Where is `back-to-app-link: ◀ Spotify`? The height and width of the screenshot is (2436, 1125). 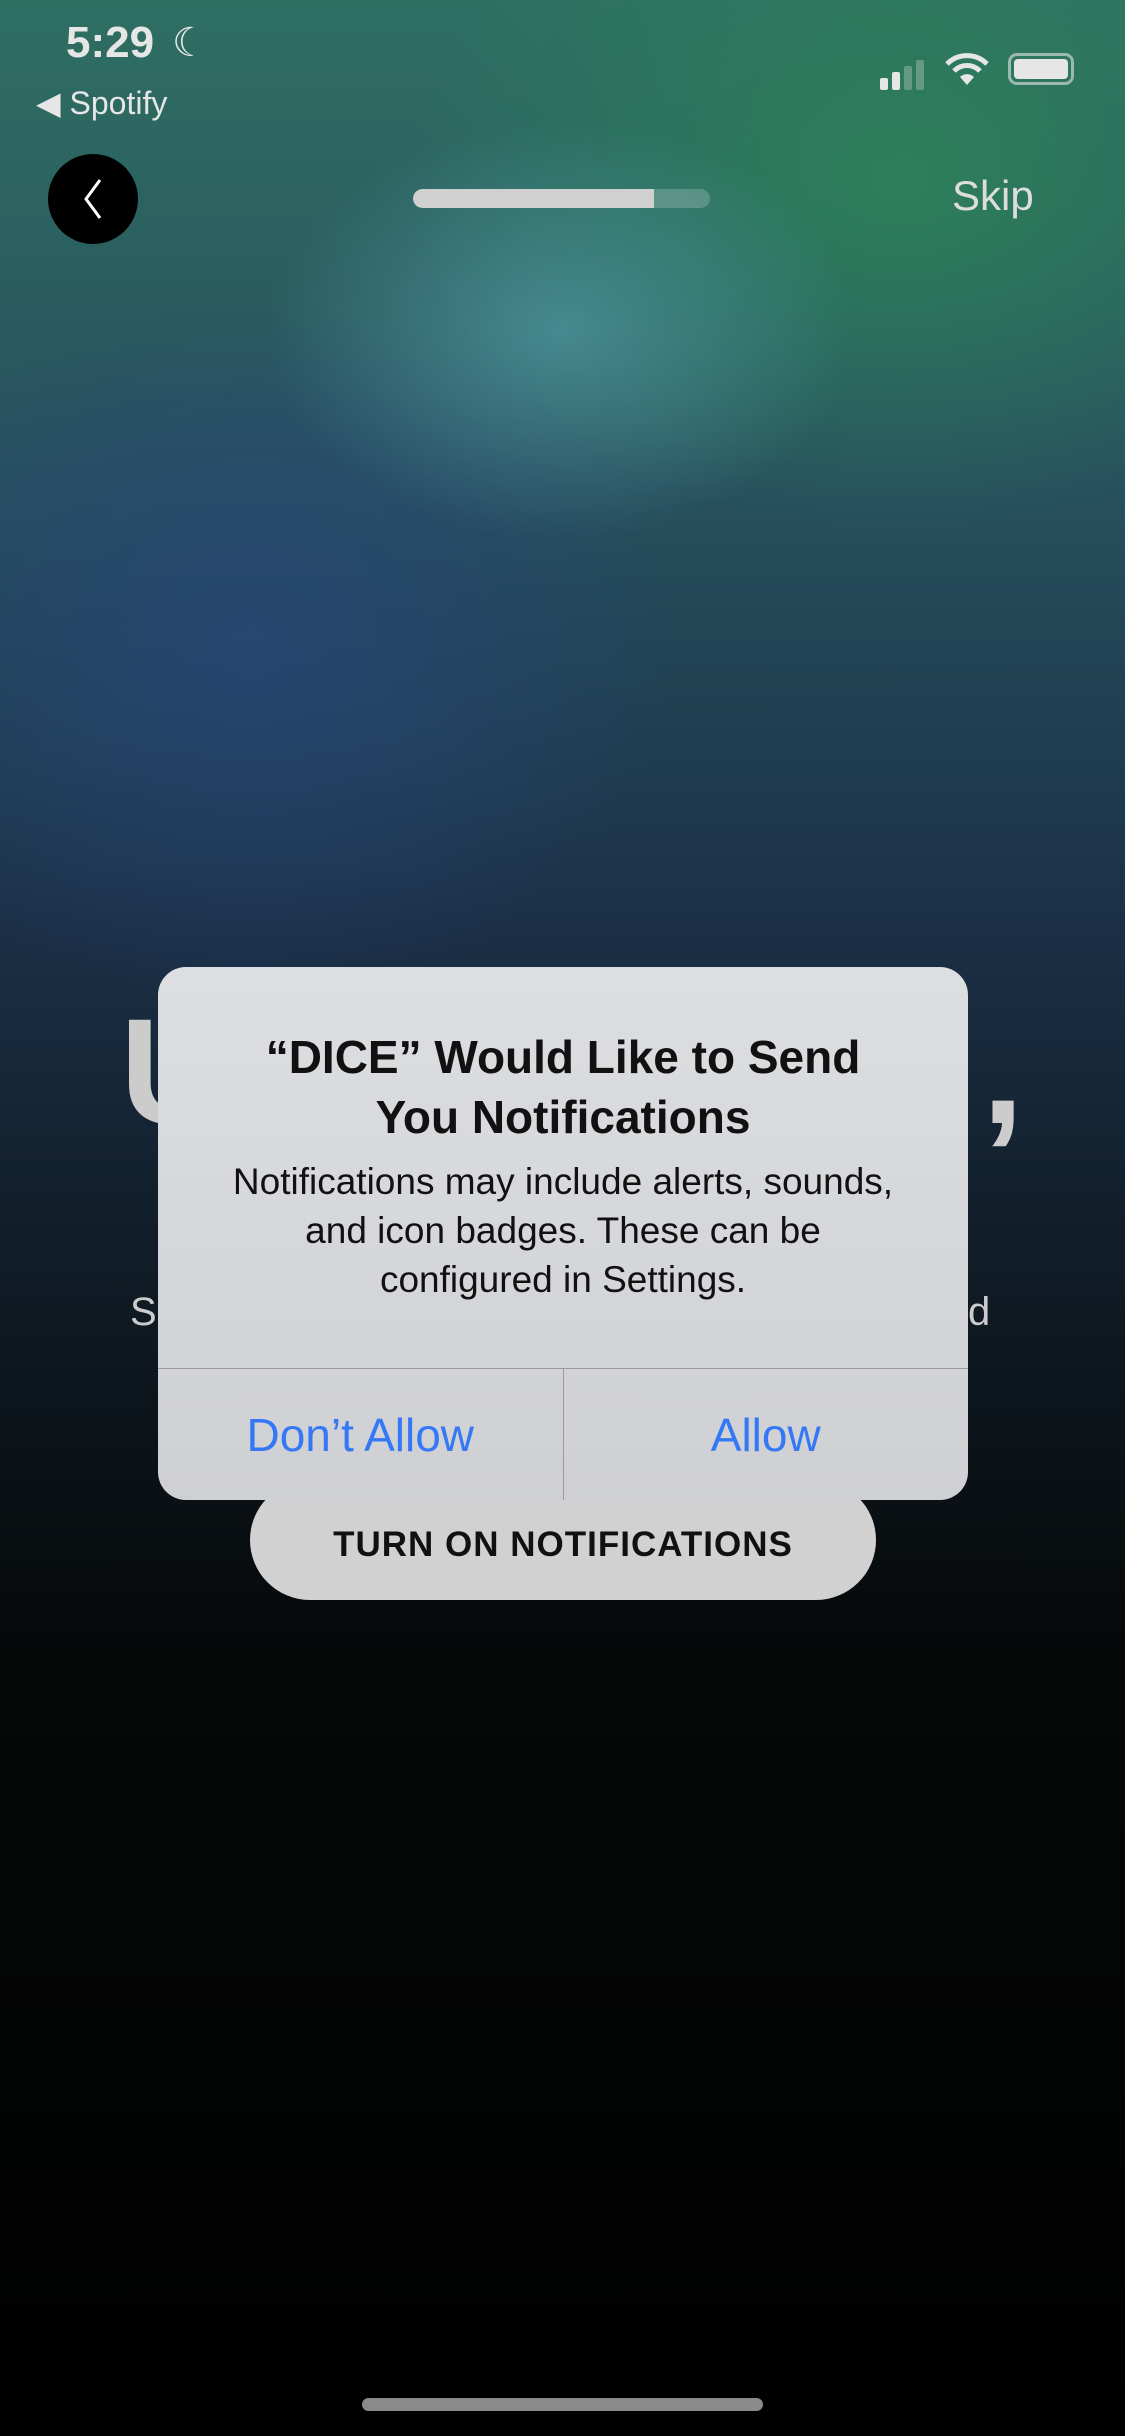 back-to-app-link: ◀ Spotify is located at coordinates (101, 103).